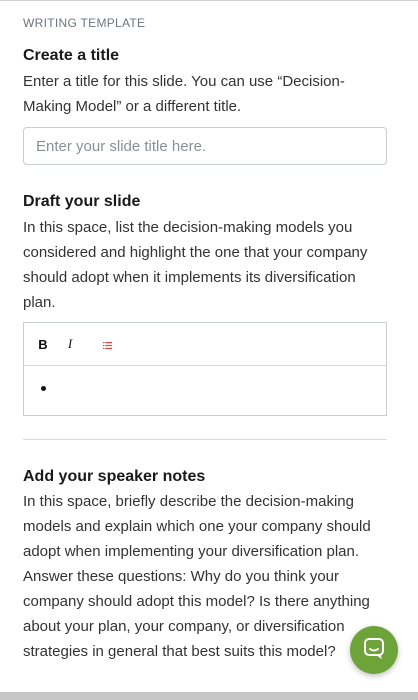 The width and height of the screenshot is (418, 700). Describe the element at coordinates (70, 344) in the screenshot. I see `italic-button: I` at that location.